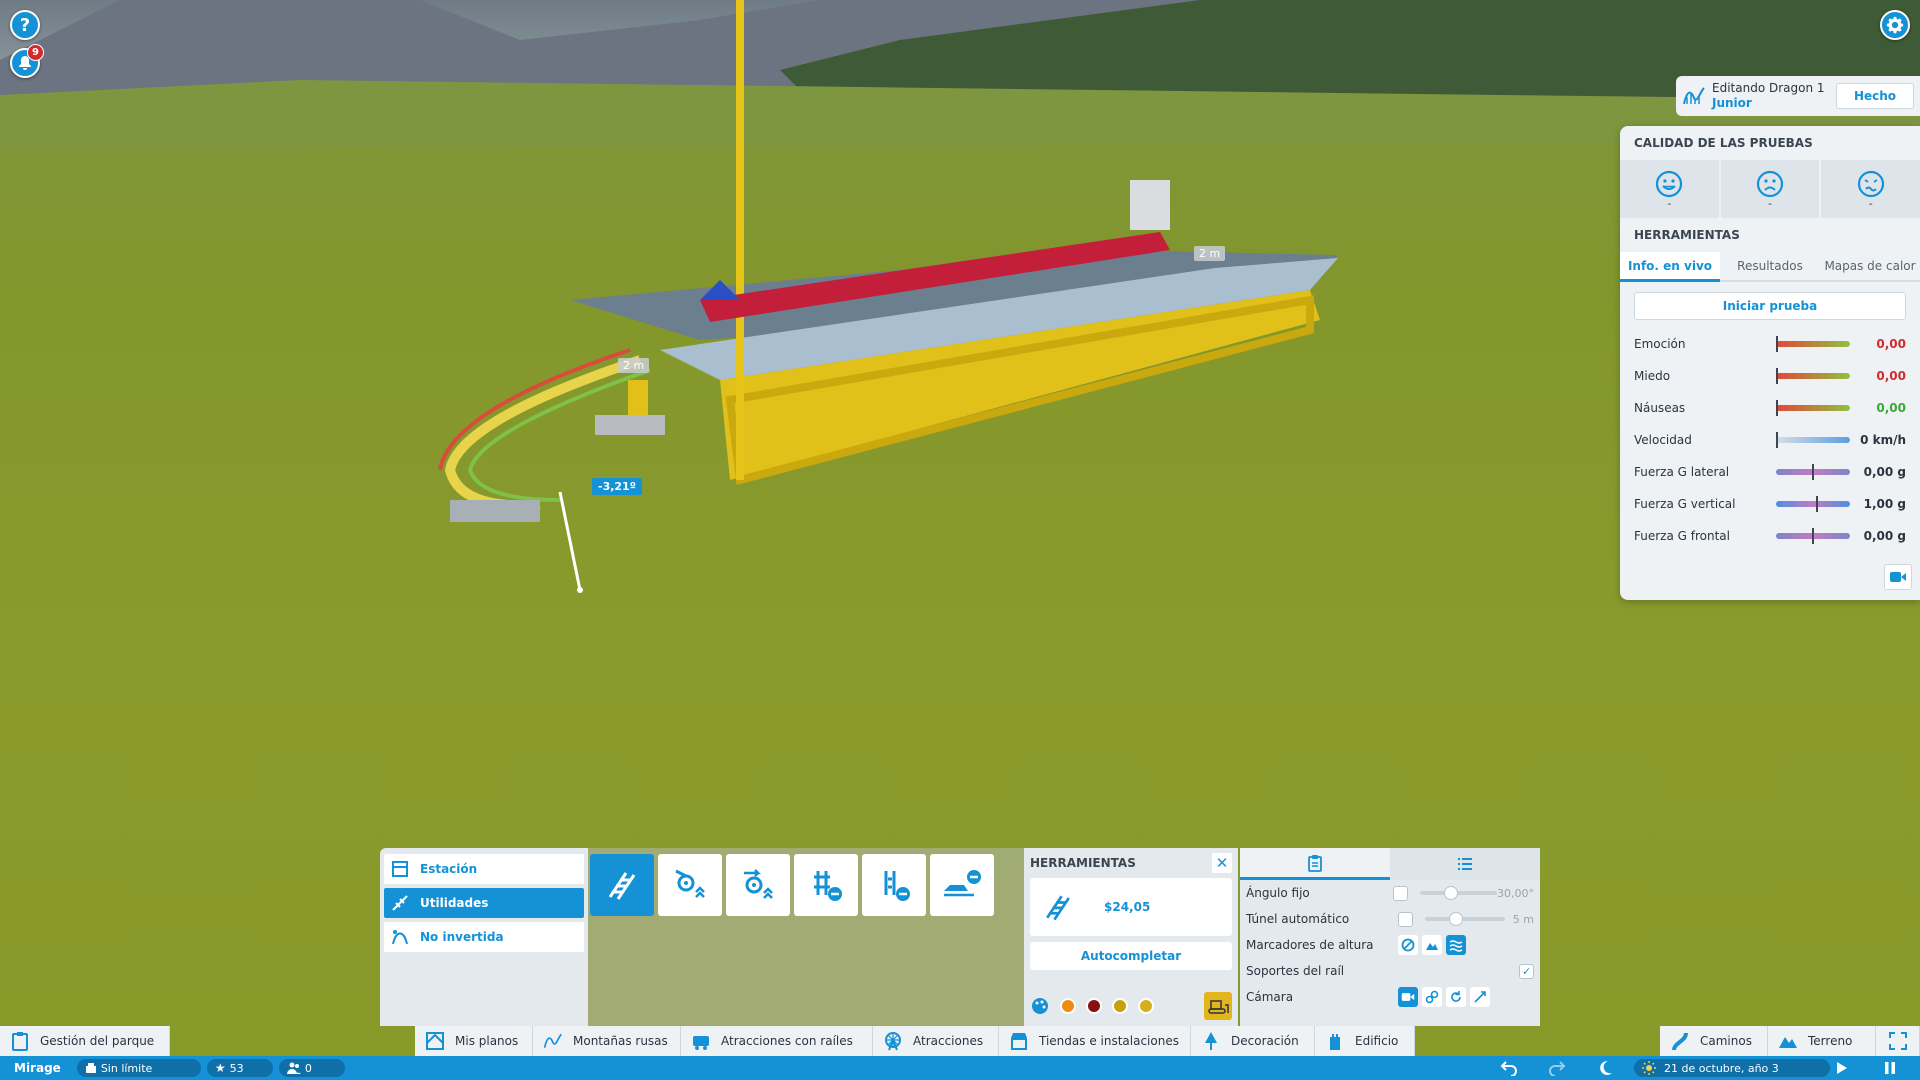 The width and height of the screenshot is (1920, 1080). Describe the element at coordinates (1557, 1068) in the screenshot. I see `redo-icon` at that location.